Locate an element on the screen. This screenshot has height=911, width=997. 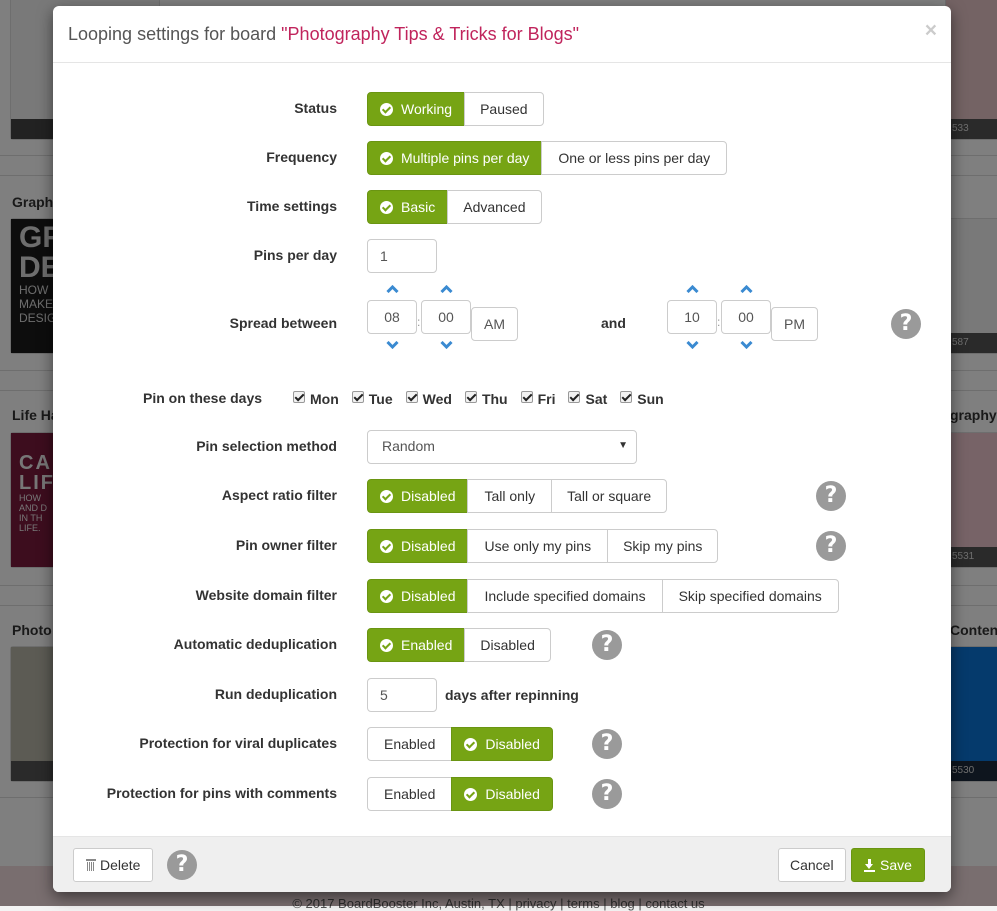
start-minute-picker: 00 is located at coordinates (446, 317).